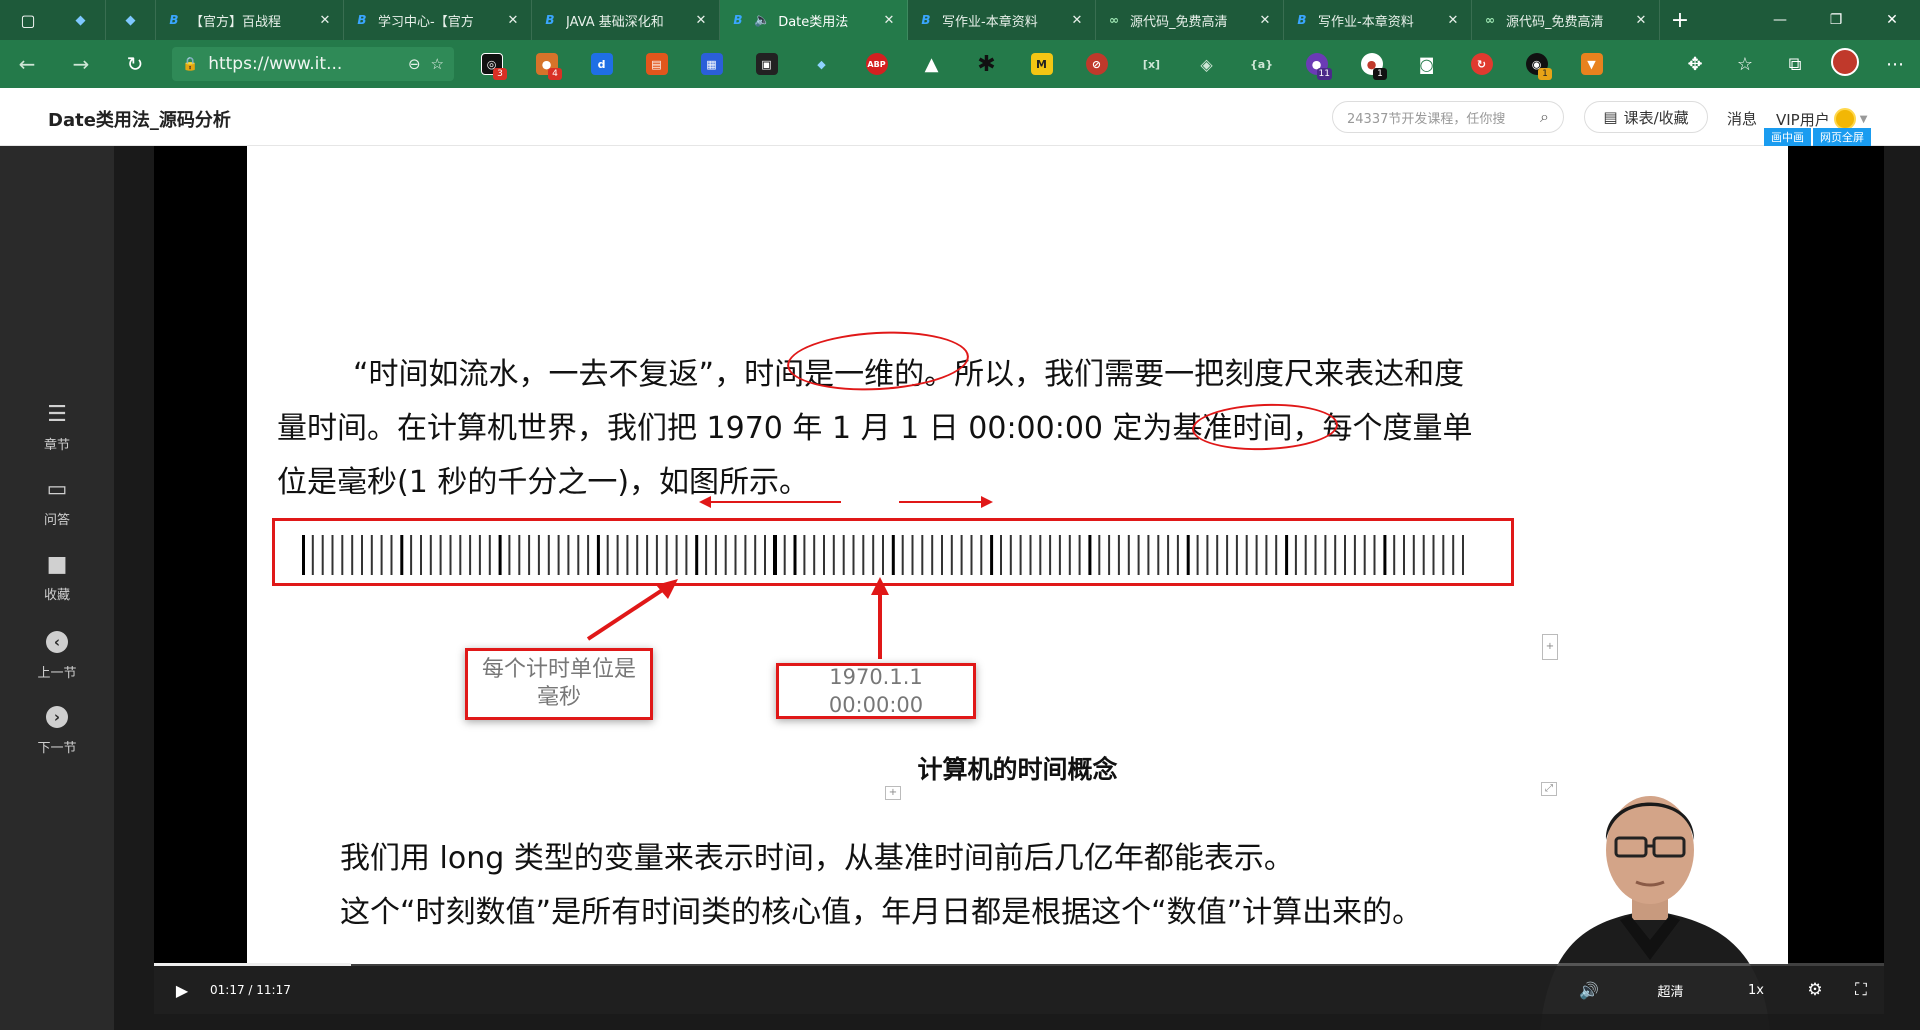  I want to click on extension-button: ◈, so click(1206, 64).